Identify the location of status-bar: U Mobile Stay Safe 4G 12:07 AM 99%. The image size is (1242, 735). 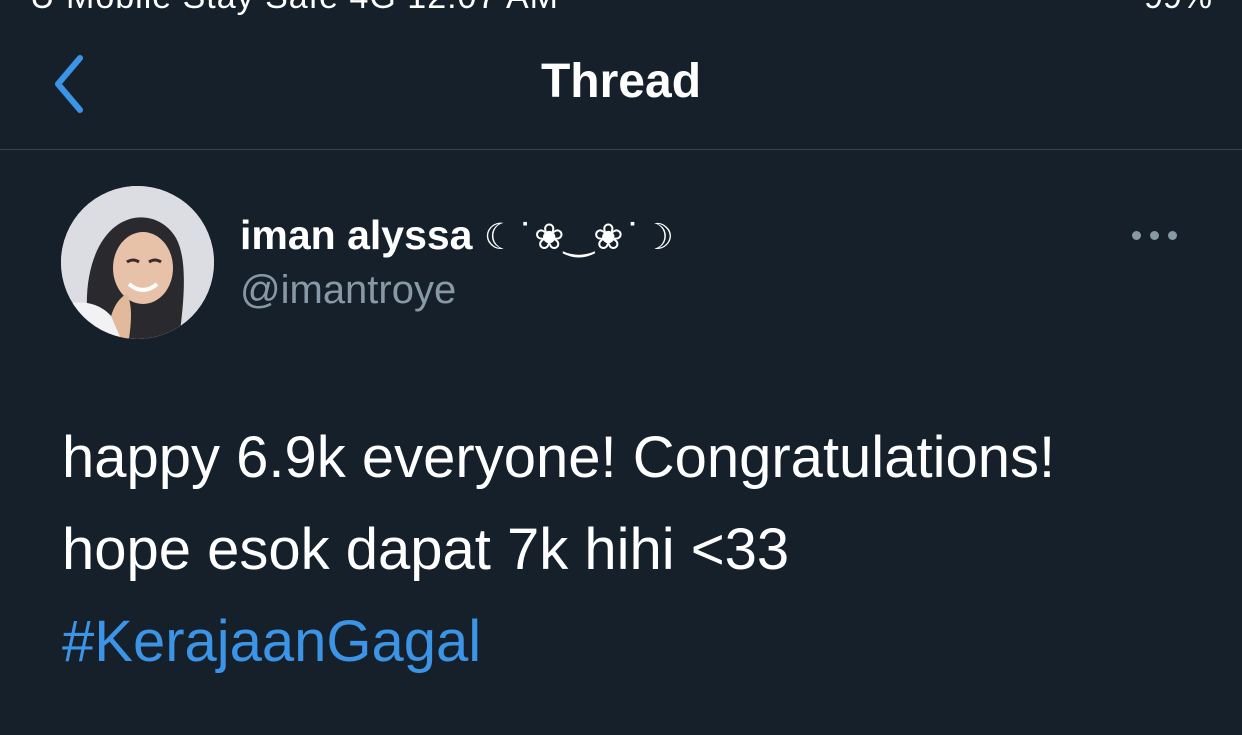
(621, 9).